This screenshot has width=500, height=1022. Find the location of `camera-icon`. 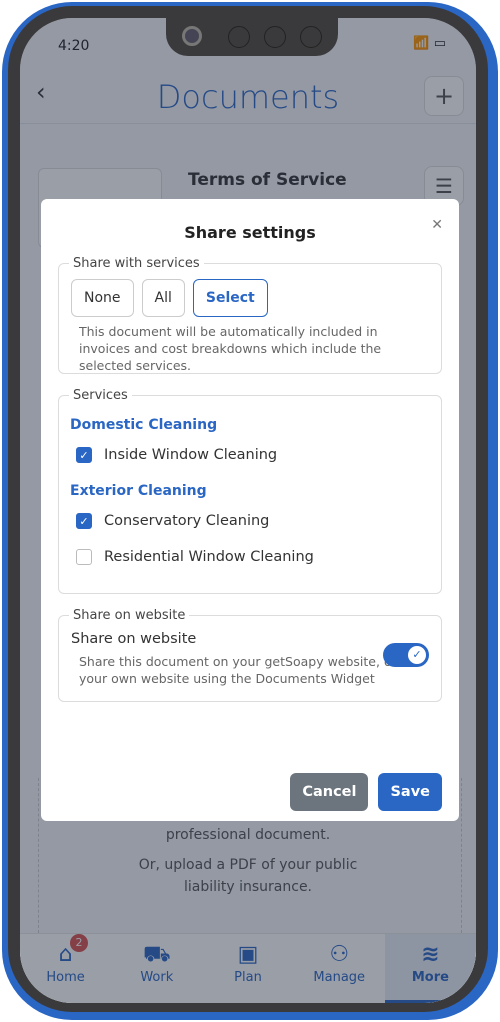

camera-icon is located at coordinates (192, 36).